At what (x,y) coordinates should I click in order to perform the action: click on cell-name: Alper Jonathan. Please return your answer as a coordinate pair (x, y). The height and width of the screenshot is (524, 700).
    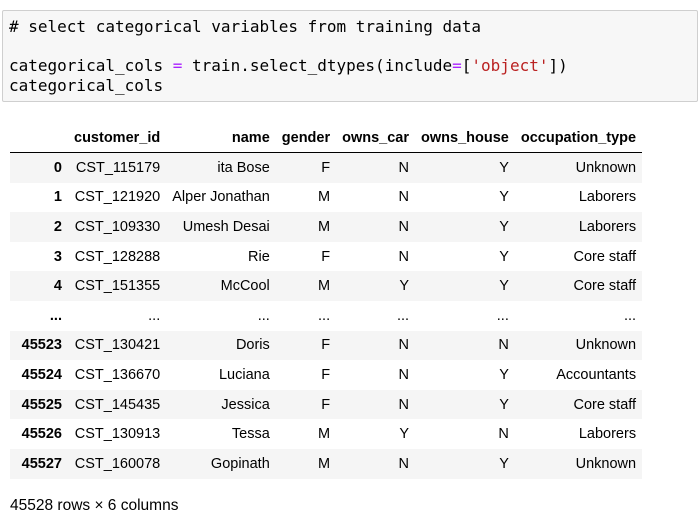
    Looking at the image, I should click on (221, 197).